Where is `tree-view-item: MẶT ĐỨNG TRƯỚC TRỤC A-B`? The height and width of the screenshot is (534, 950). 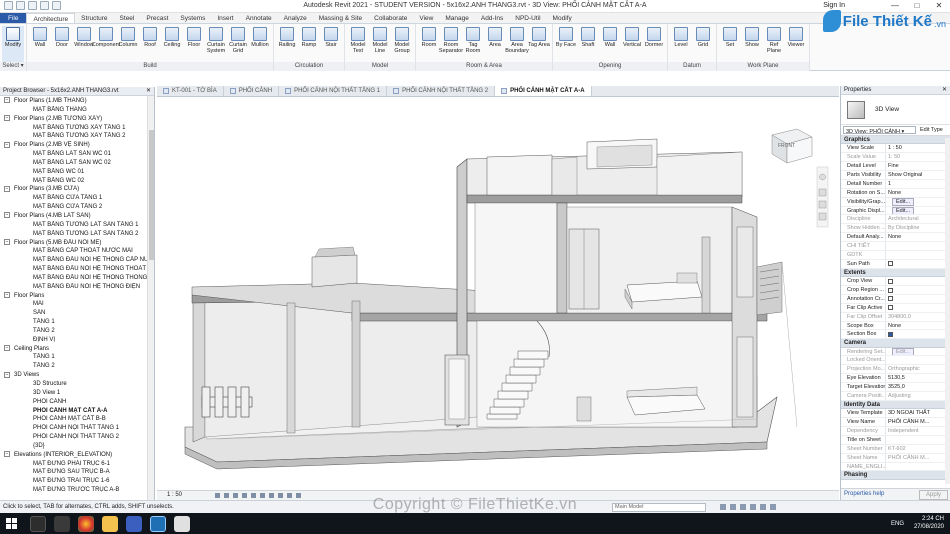
tree-view-item: MẶT ĐỨNG TRƯỚC TRỤC A-B is located at coordinates (77, 490).